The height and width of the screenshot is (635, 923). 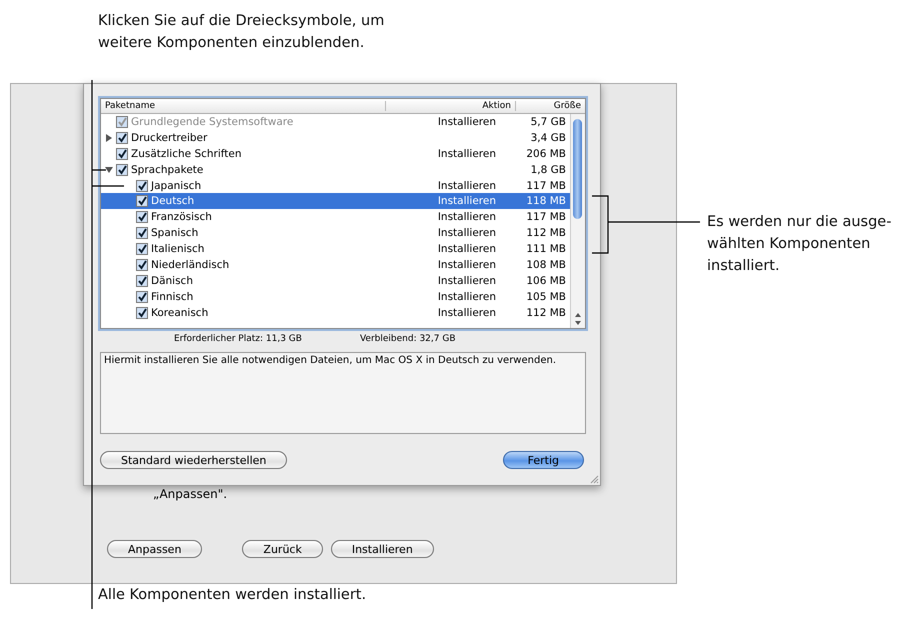 I want to click on package-name: Spanisch, so click(x=174, y=233).